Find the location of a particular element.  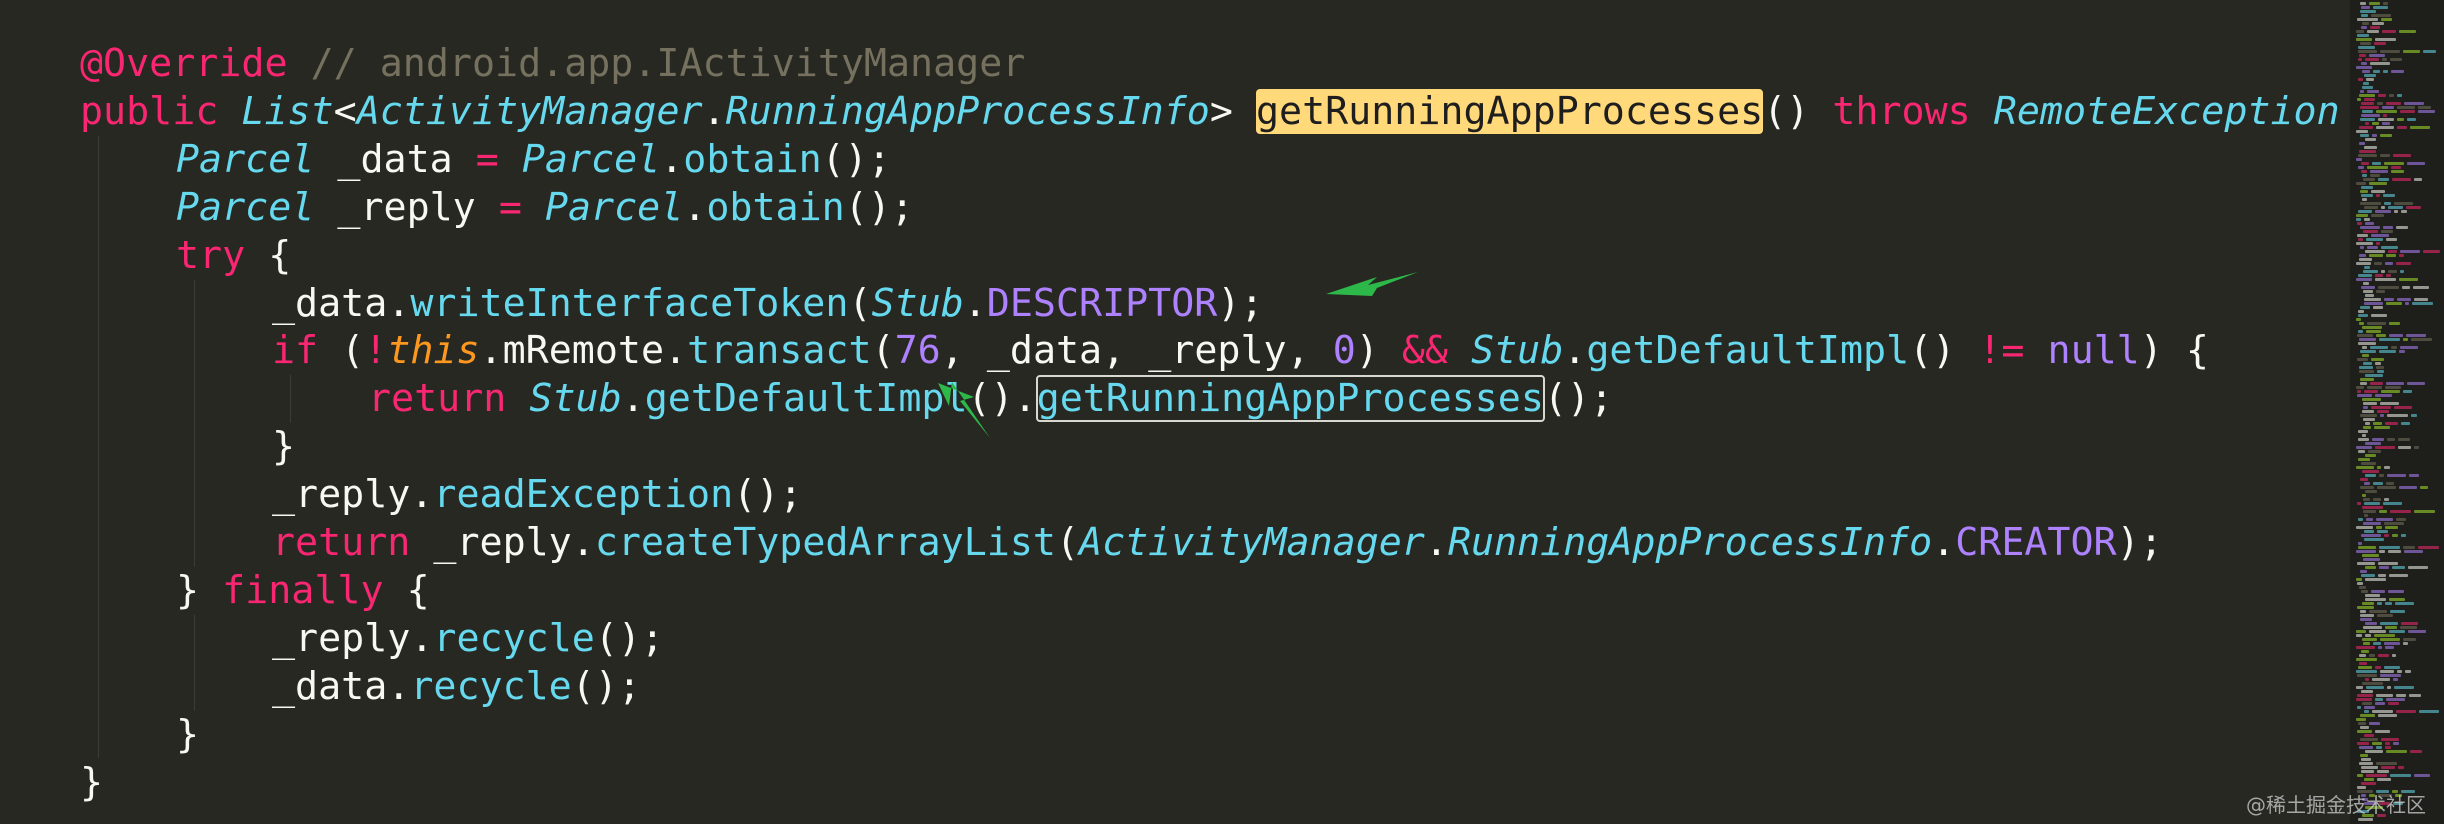

code-token: null is located at coordinates (2093, 351).